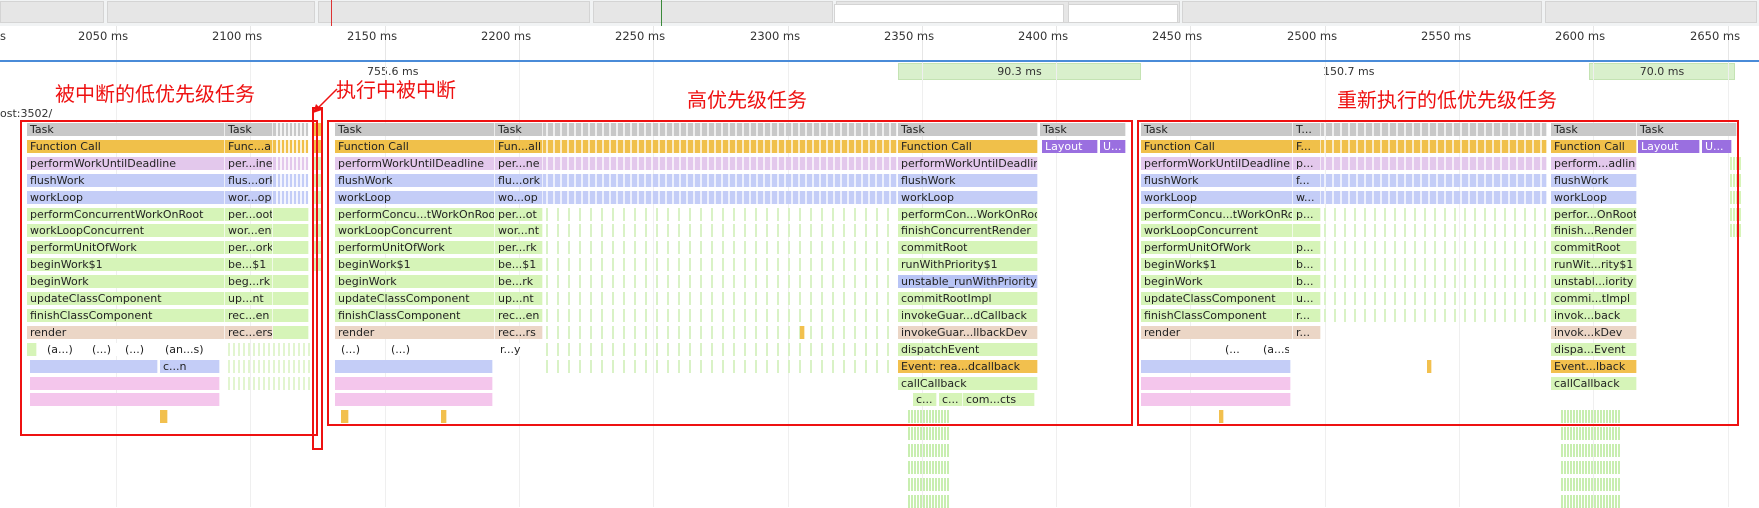 Image resolution: width=1759 pixels, height=508 pixels. What do you see at coordinates (1349, 71) in the screenshot?
I see `frame-duration: 150.7 ms` at bounding box center [1349, 71].